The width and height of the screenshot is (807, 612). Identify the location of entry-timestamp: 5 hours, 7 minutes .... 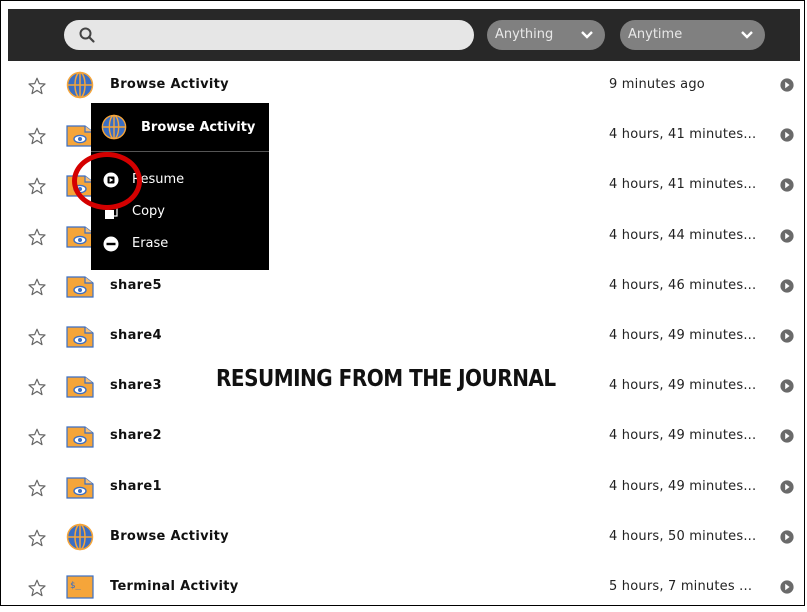
(681, 586).